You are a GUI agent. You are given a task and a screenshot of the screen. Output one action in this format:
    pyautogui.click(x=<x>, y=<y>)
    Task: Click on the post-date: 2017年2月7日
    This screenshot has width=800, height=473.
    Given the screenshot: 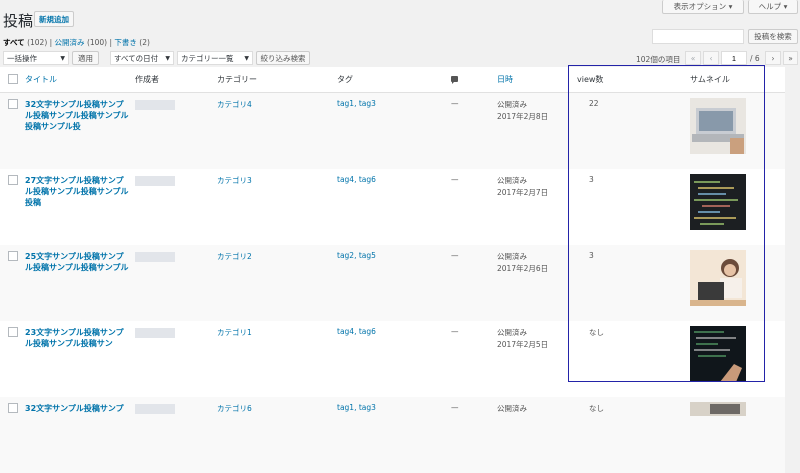 What is the action you would take?
    pyautogui.click(x=523, y=192)
    